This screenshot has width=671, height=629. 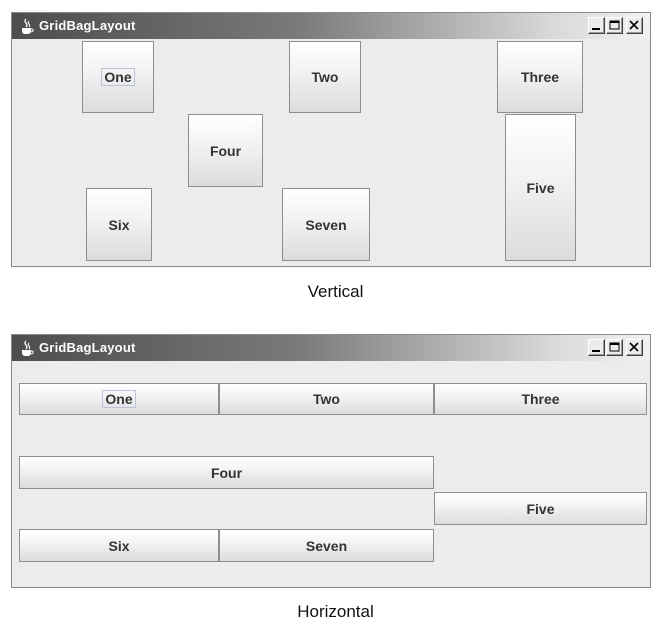 I want to click on caption-horizontal: Horizontal, so click(x=335, y=611).